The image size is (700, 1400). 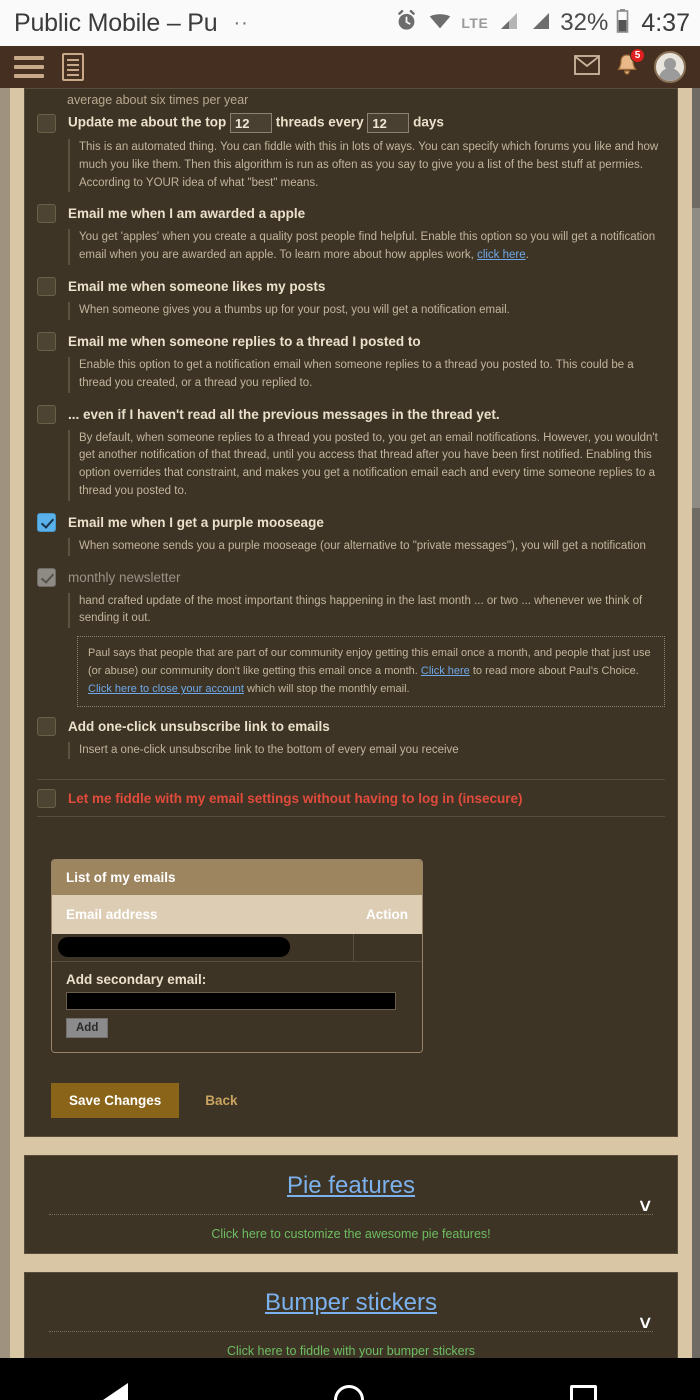 I want to click on battery-icon, so click(x=622, y=23).